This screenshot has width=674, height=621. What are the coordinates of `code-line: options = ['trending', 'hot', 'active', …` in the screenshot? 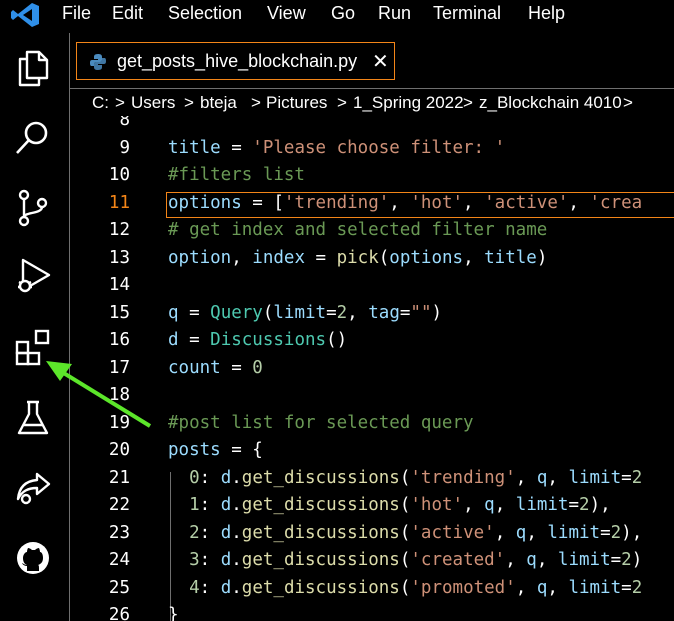 It's located at (405, 203).